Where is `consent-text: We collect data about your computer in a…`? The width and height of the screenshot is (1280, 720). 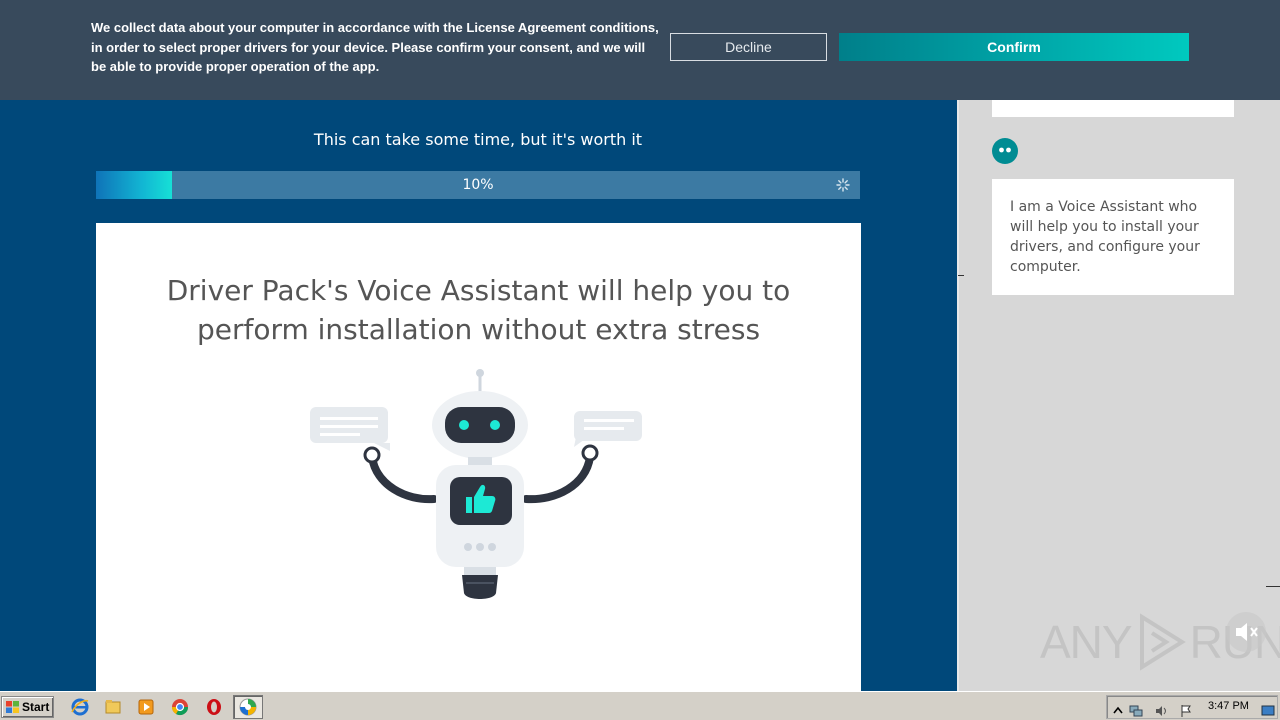
consent-text: We collect data about your computer in a… is located at coordinates (375, 47).